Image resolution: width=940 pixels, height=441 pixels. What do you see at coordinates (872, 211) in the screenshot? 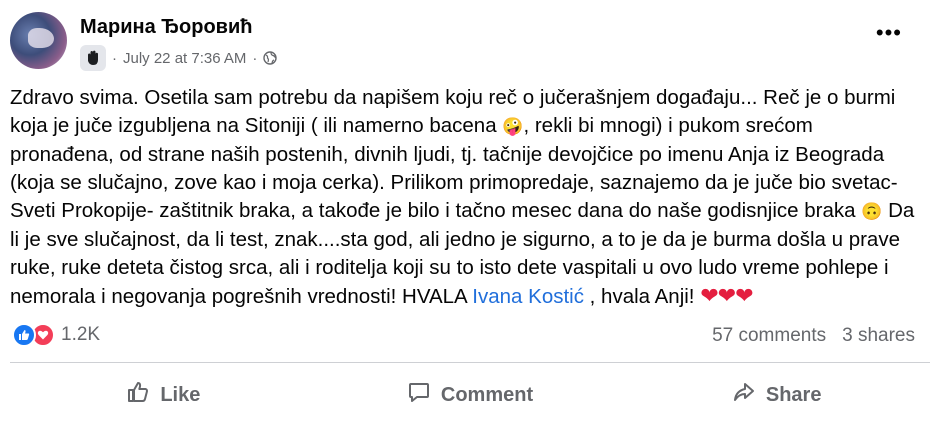
I see `upside-down-face-emoji-icon: 🙃` at bounding box center [872, 211].